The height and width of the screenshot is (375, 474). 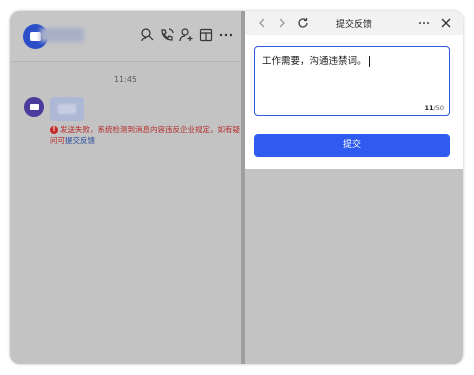 I want to click on feedback-textarea: 工作需要，沟通违禁词。 11/50, so click(x=352, y=81).